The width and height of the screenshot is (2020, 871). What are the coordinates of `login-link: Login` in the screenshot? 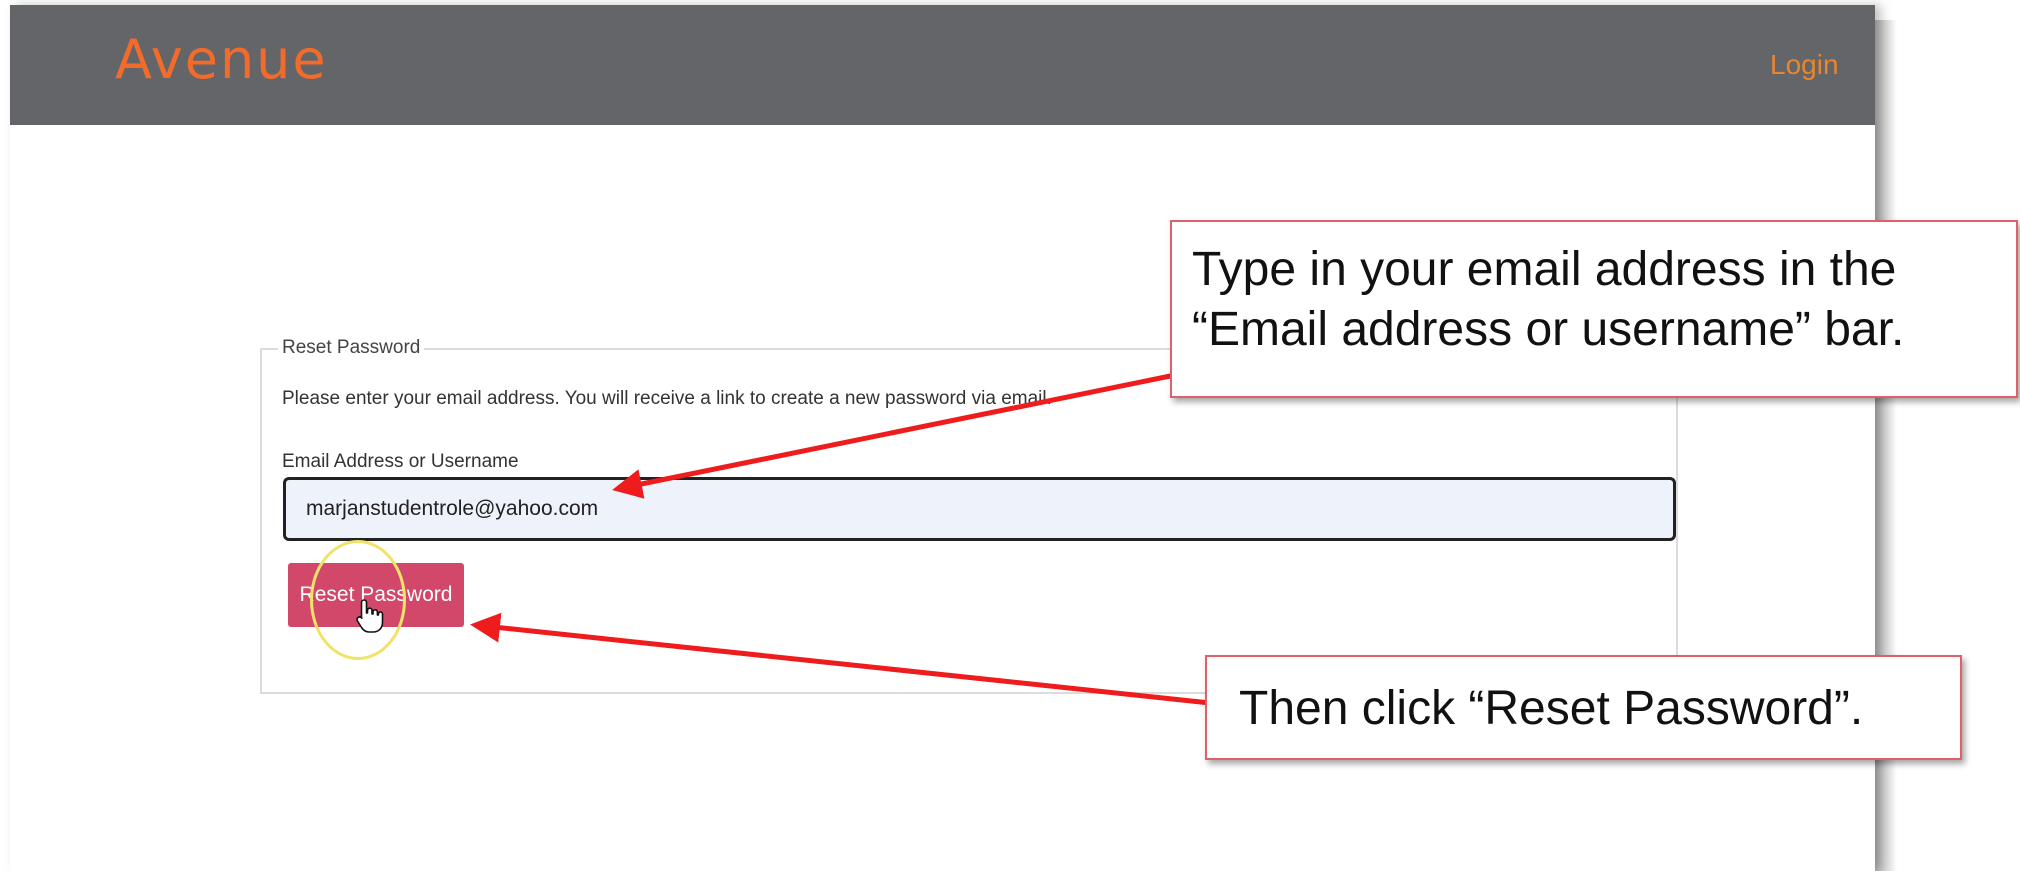 It's located at (1804, 65).